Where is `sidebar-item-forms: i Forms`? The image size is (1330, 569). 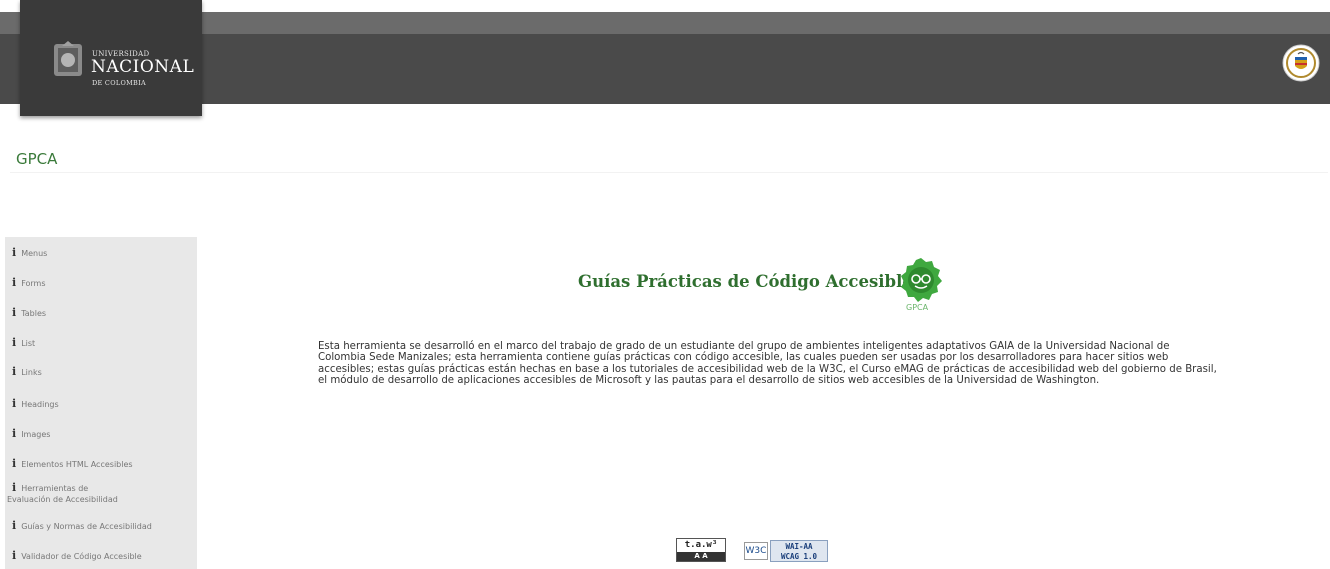
sidebar-item-forms: i Forms is located at coordinates (29, 283).